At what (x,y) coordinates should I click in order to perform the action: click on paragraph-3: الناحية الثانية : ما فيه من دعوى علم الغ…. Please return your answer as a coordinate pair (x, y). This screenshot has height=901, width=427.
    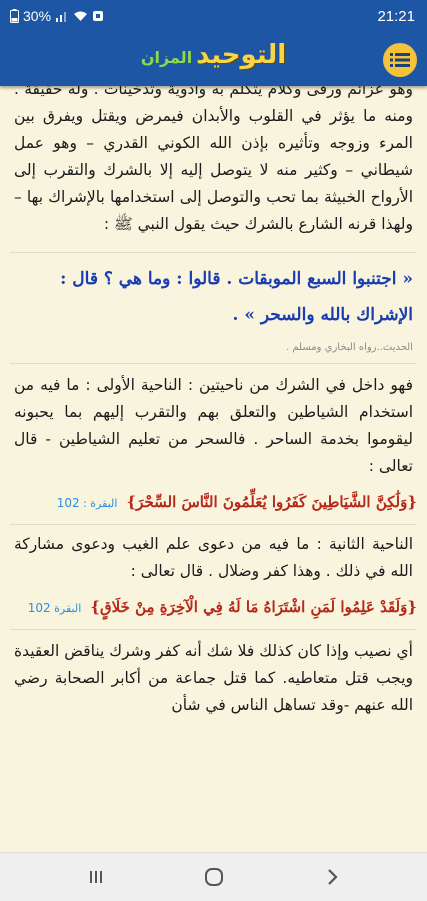
    Looking at the image, I should click on (213, 557).